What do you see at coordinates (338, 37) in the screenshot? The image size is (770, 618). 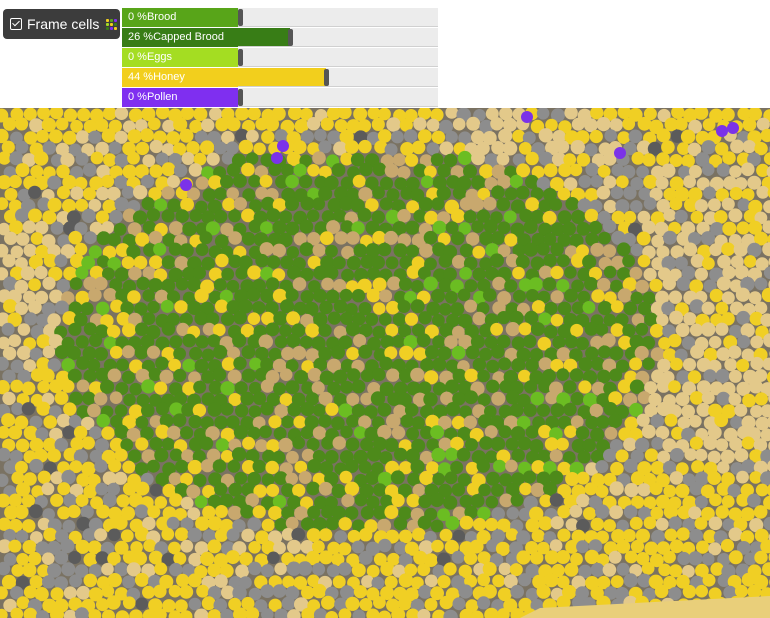 I see `stat-bar-capped-brood` at bounding box center [338, 37].